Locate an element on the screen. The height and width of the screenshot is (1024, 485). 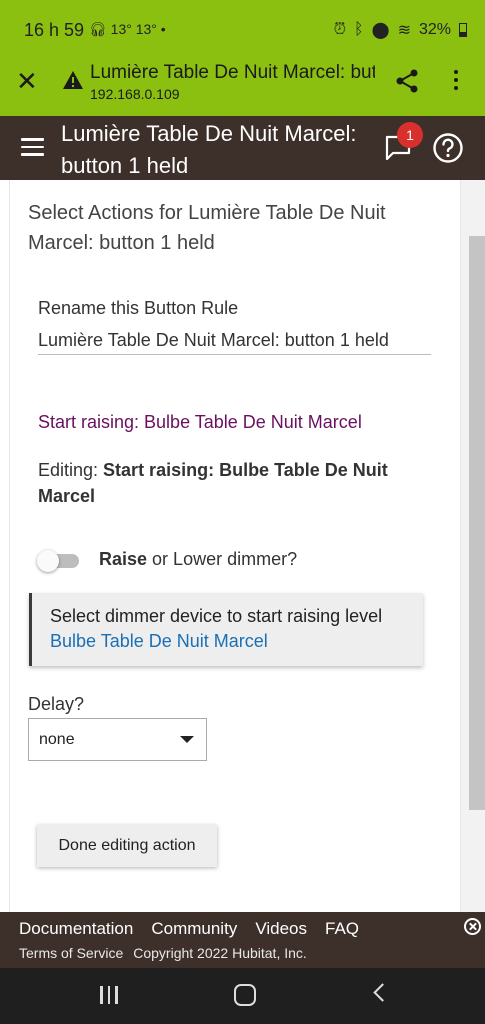
more-vert-icon is located at coordinates (456, 82).